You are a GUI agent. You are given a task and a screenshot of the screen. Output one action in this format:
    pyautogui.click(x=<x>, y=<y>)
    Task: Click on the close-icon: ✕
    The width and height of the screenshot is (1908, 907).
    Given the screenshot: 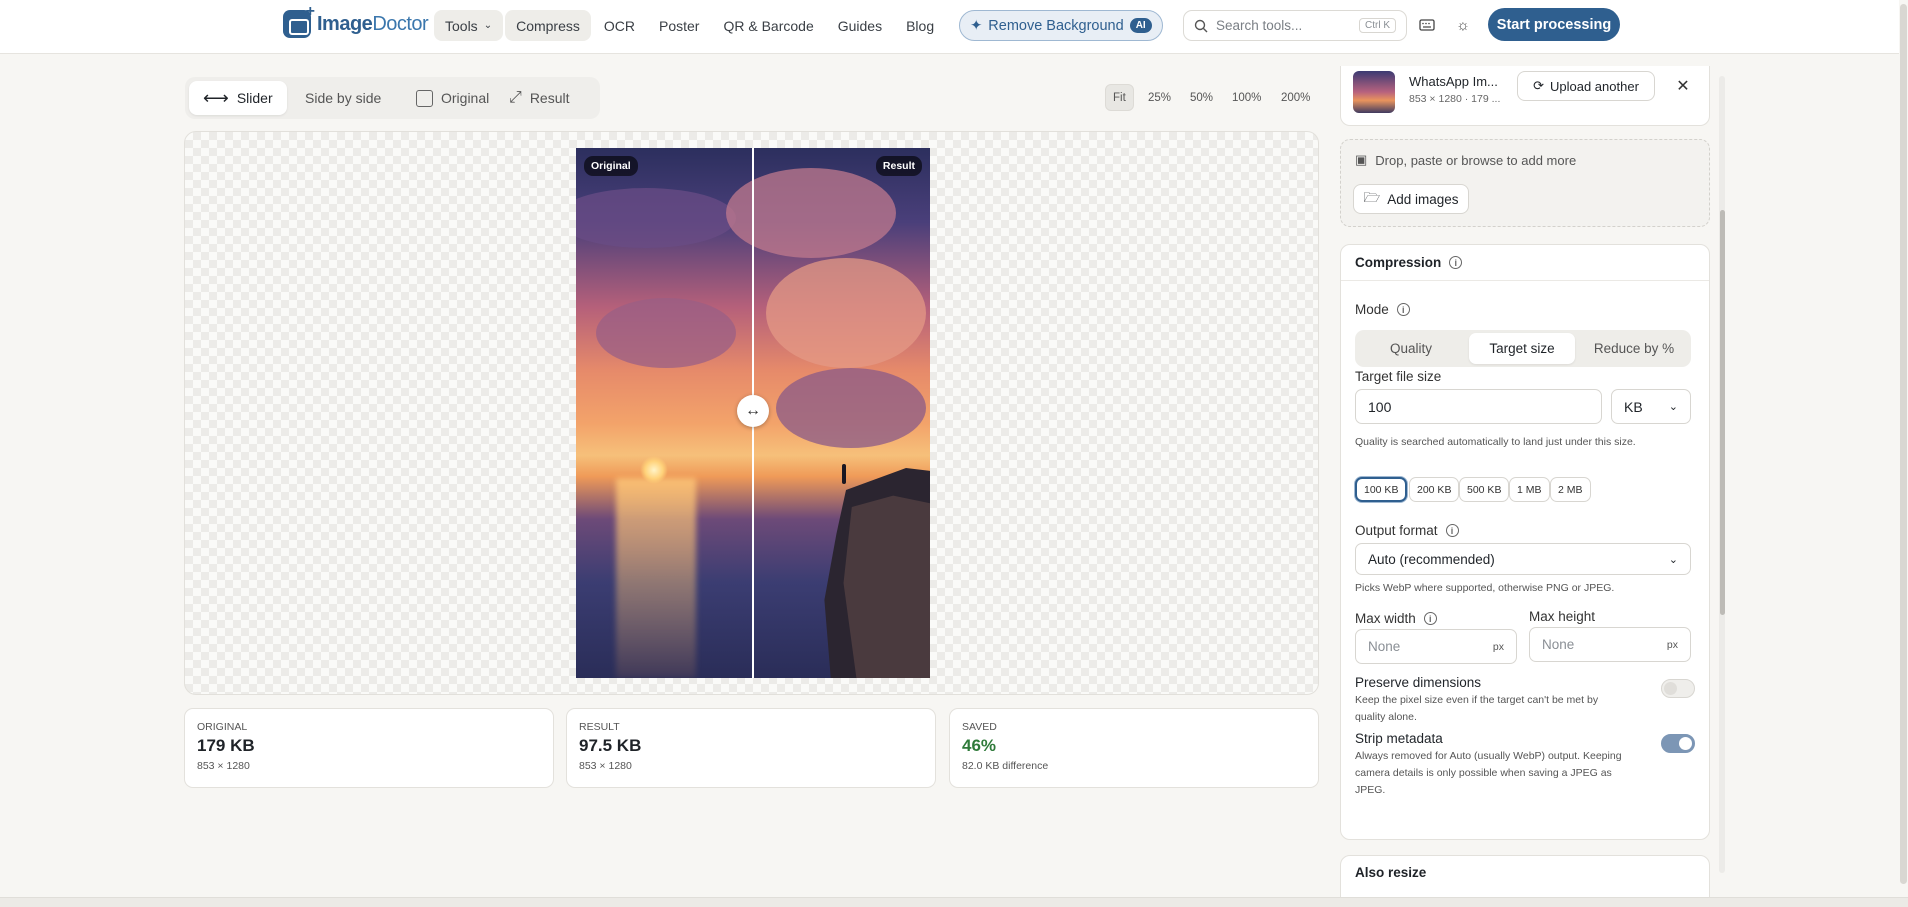 What is the action you would take?
    pyautogui.click(x=1683, y=86)
    